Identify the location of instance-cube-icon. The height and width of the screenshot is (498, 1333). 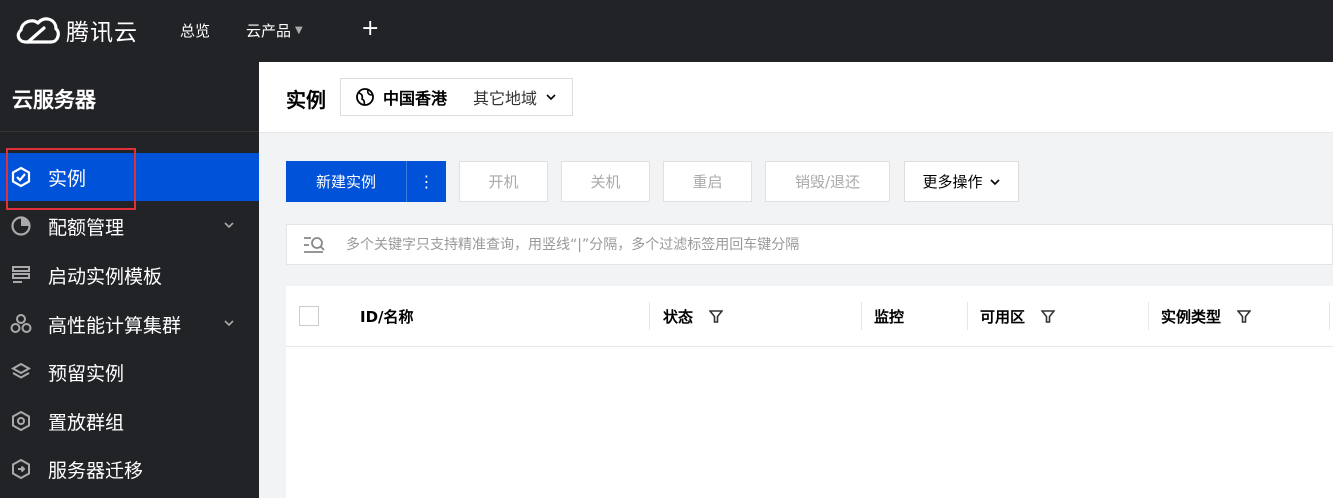
(21, 177).